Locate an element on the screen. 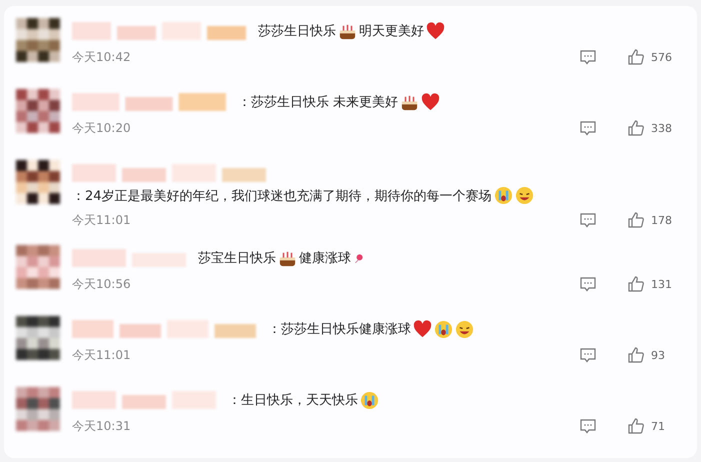 The width and height of the screenshot is (701, 462). comment-time: 今天10:56 is located at coordinates (101, 284).